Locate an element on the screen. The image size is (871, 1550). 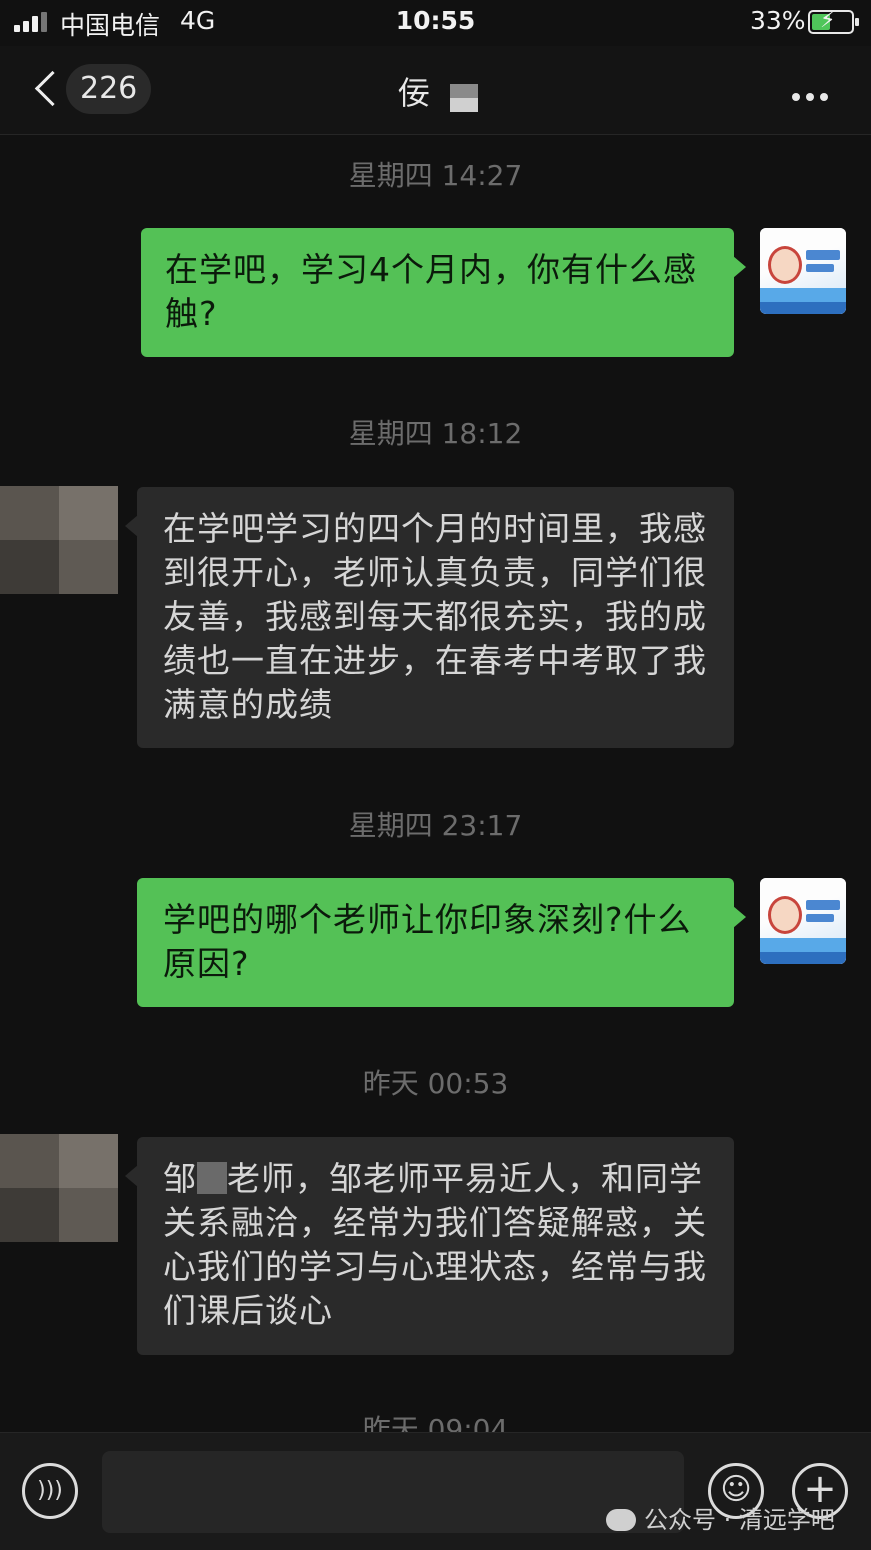
status-bar: 中国电信 4G 10:55 33% ⚡ is located at coordinates (435, 23).